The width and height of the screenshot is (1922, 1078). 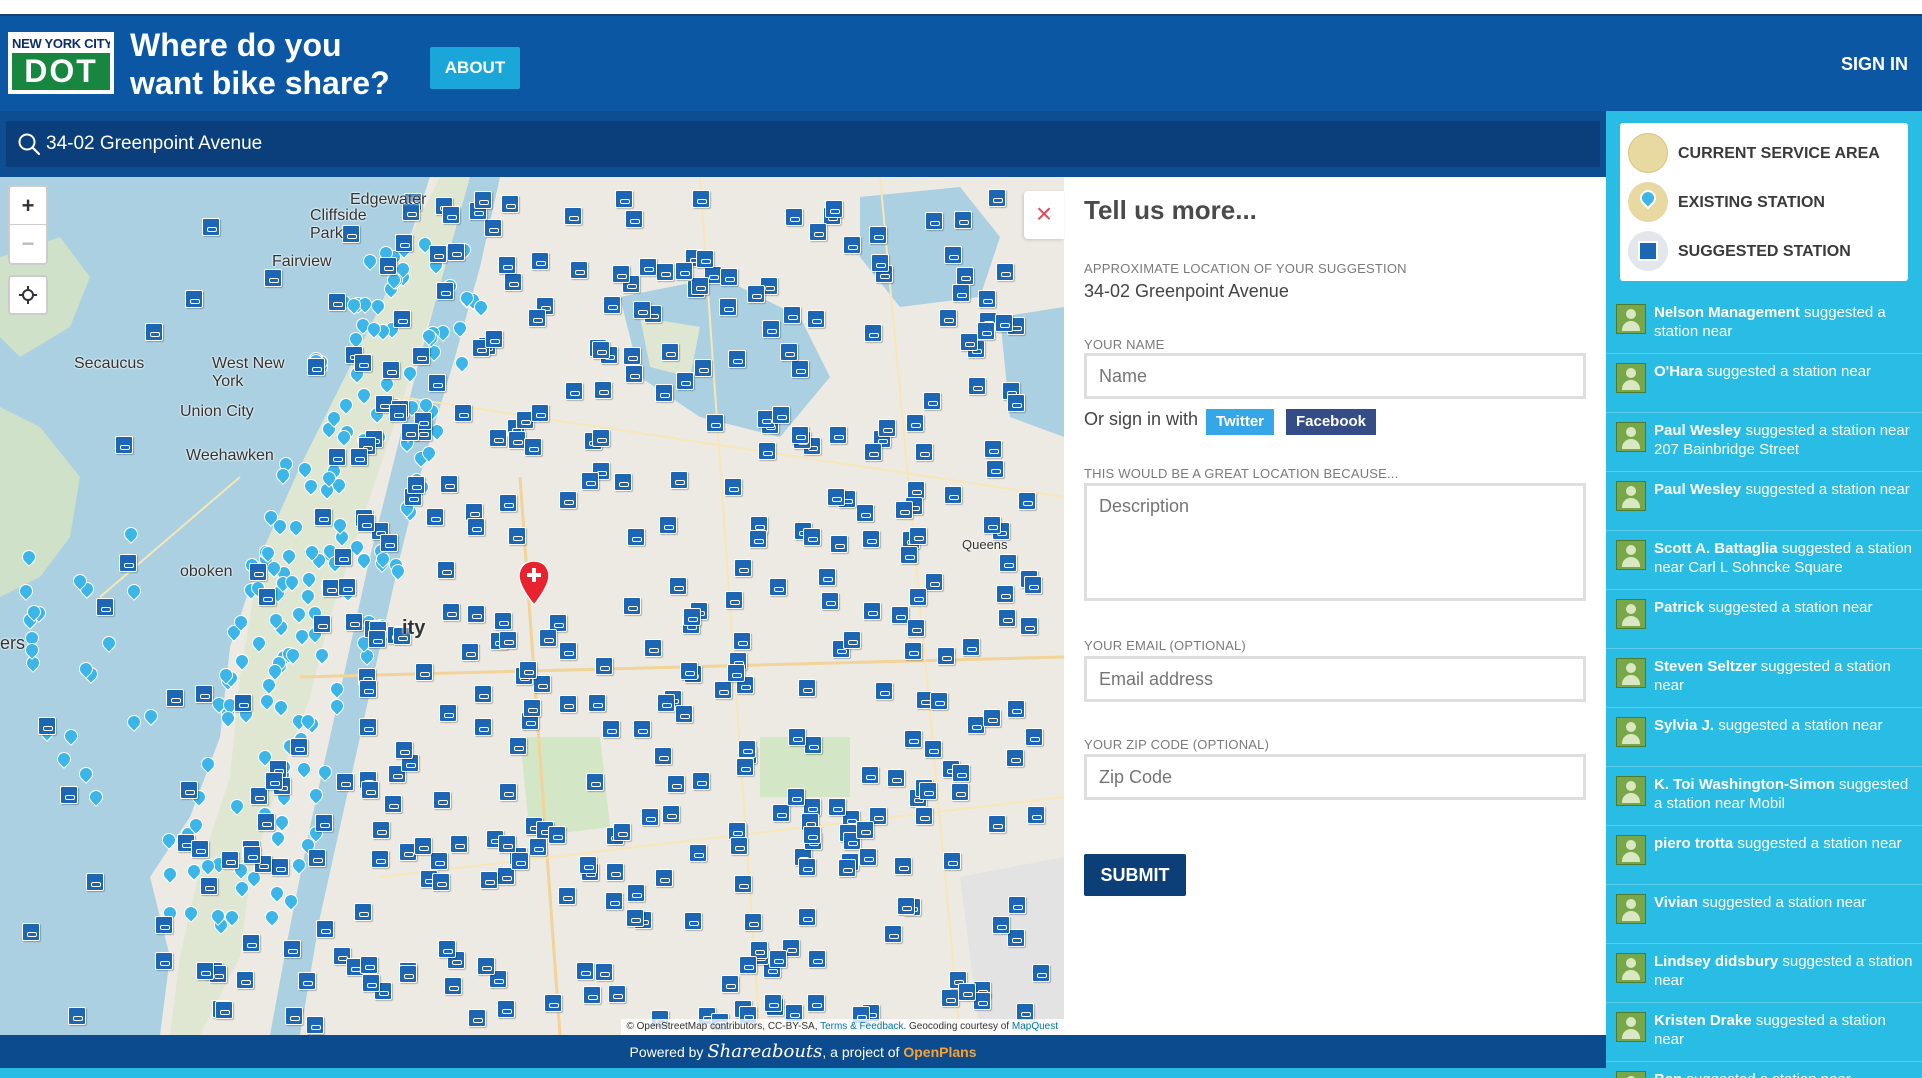 What do you see at coordinates (28, 295) in the screenshot?
I see `locate-button` at bounding box center [28, 295].